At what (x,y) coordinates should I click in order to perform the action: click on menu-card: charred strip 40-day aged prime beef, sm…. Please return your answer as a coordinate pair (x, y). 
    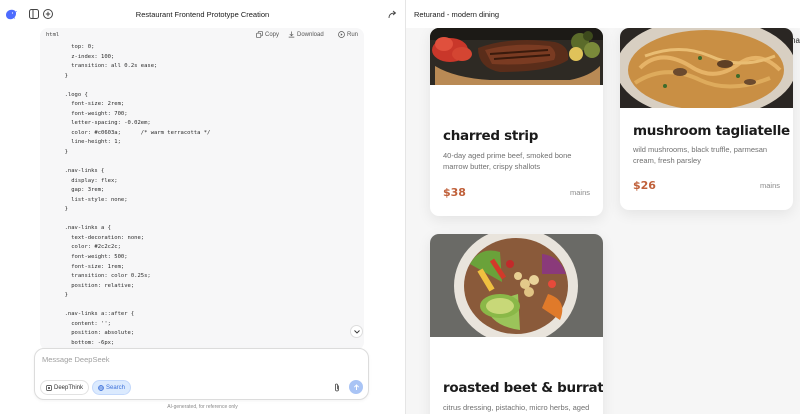
    Looking at the image, I should click on (516, 122).